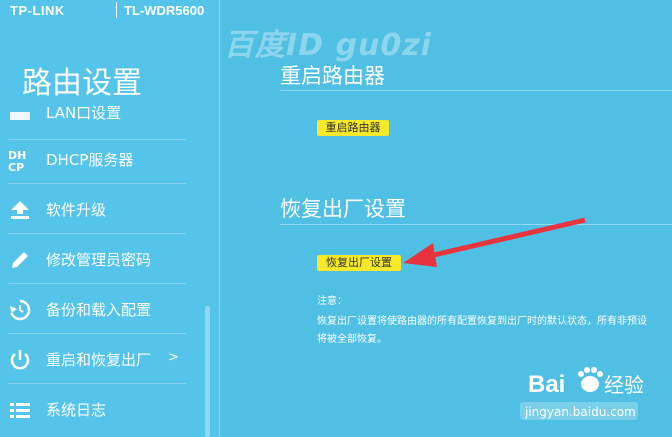  Describe the element at coordinates (116, 10) in the screenshot. I see `brand-divider` at that location.